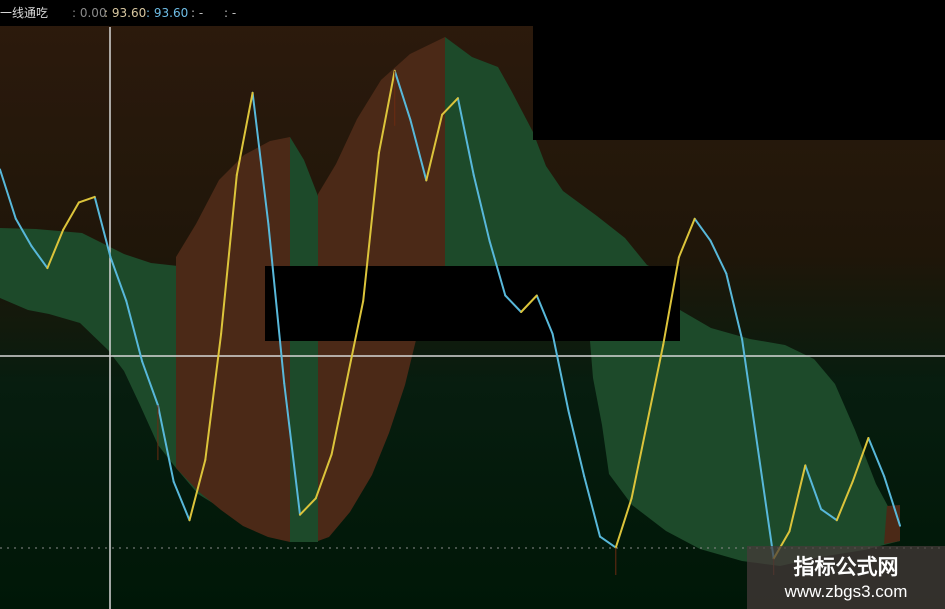 The width and height of the screenshot is (945, 609). Describe the element at coordinates (197, 13) in the screenshot. I see `indicator-value-dash-1: : -` at that location.